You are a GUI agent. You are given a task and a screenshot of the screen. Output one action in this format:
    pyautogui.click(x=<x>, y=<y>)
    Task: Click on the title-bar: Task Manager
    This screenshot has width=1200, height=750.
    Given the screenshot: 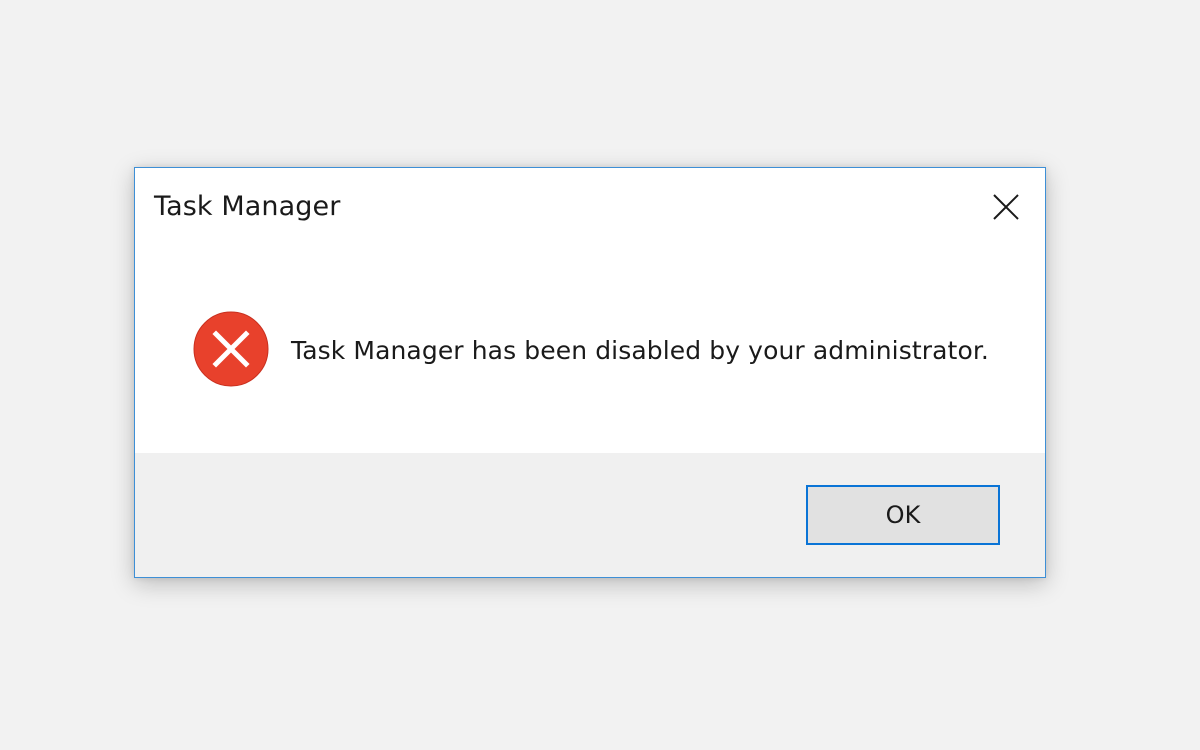 What is the action you would take?
    pyautogui.click(x=590, y=207)
    